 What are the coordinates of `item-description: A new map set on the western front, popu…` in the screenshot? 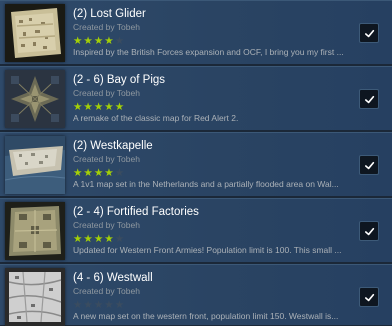 It's located at (206, 316).